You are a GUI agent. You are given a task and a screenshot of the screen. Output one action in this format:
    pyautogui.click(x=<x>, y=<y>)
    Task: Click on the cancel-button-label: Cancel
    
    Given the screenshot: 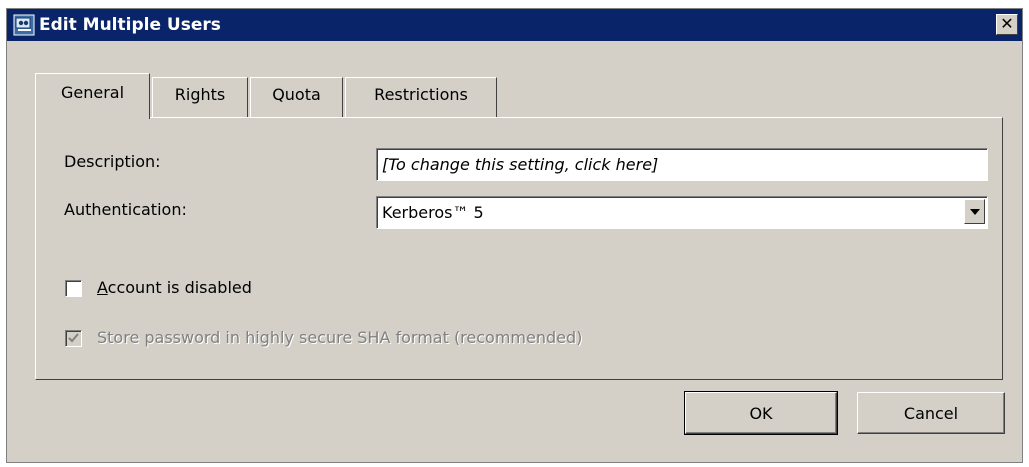 What is the action you would take?
    pyautogui.click(x=931, y=413)
    